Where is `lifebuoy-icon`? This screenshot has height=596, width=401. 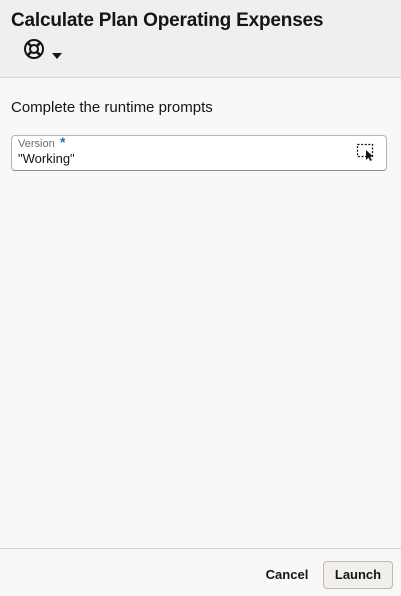 lifebuoy-icon is located at coordinates (34, 49).